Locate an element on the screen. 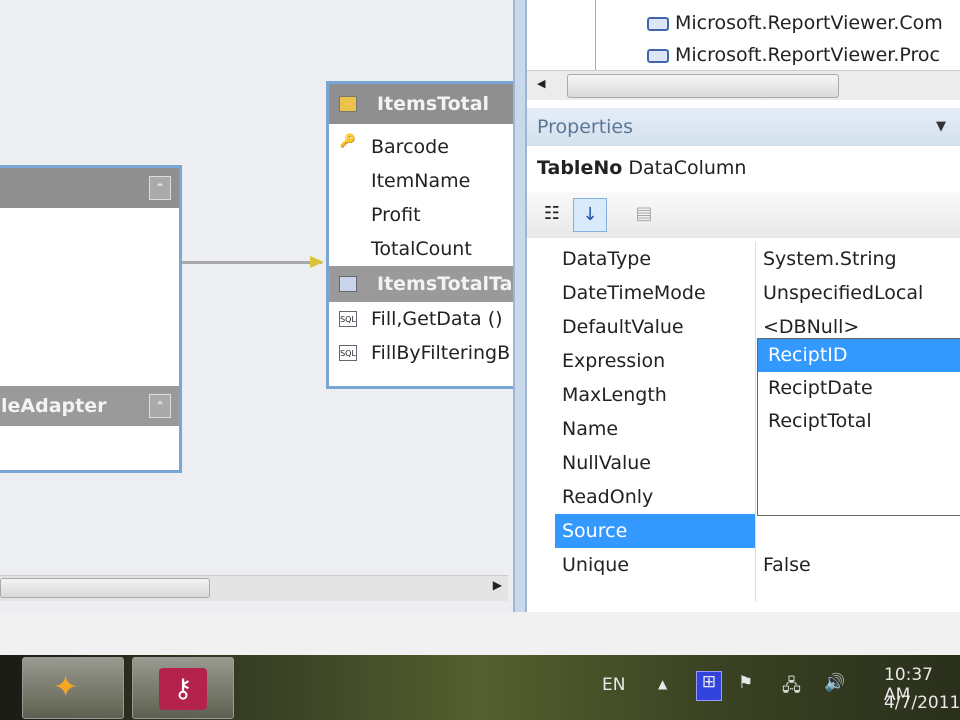 The image size is (960, 720). visual-studio-icon: ✦ is located at coordinates (66, 687).